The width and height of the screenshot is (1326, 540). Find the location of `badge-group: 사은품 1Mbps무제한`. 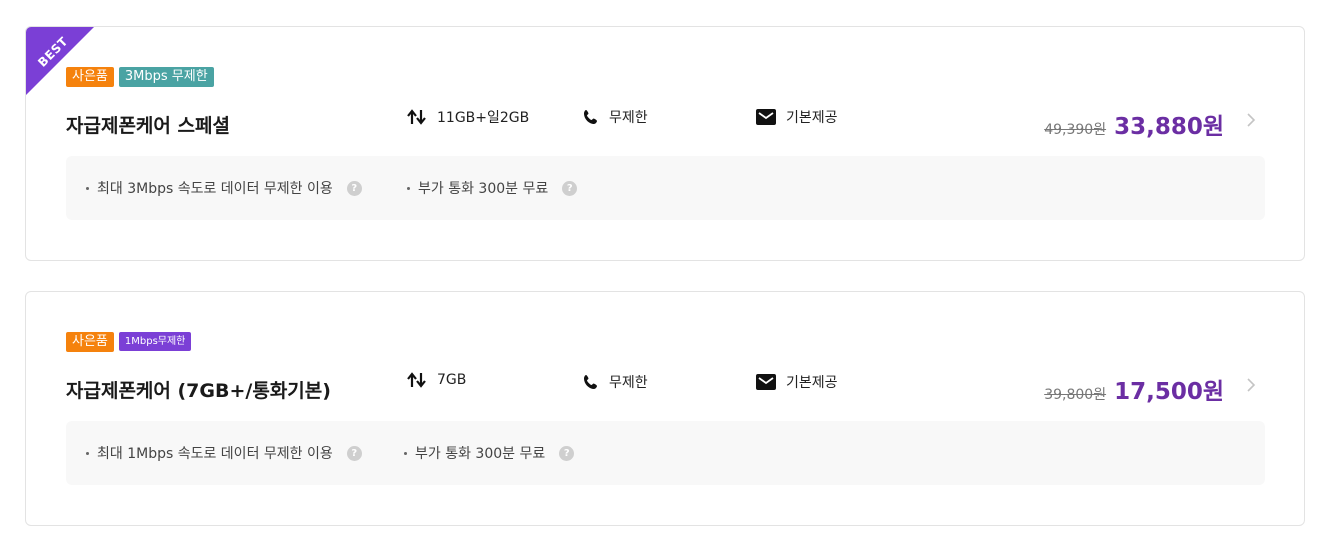

badge-group: 사은품 1Mbps무제한 is located at coordinates (129, 342).